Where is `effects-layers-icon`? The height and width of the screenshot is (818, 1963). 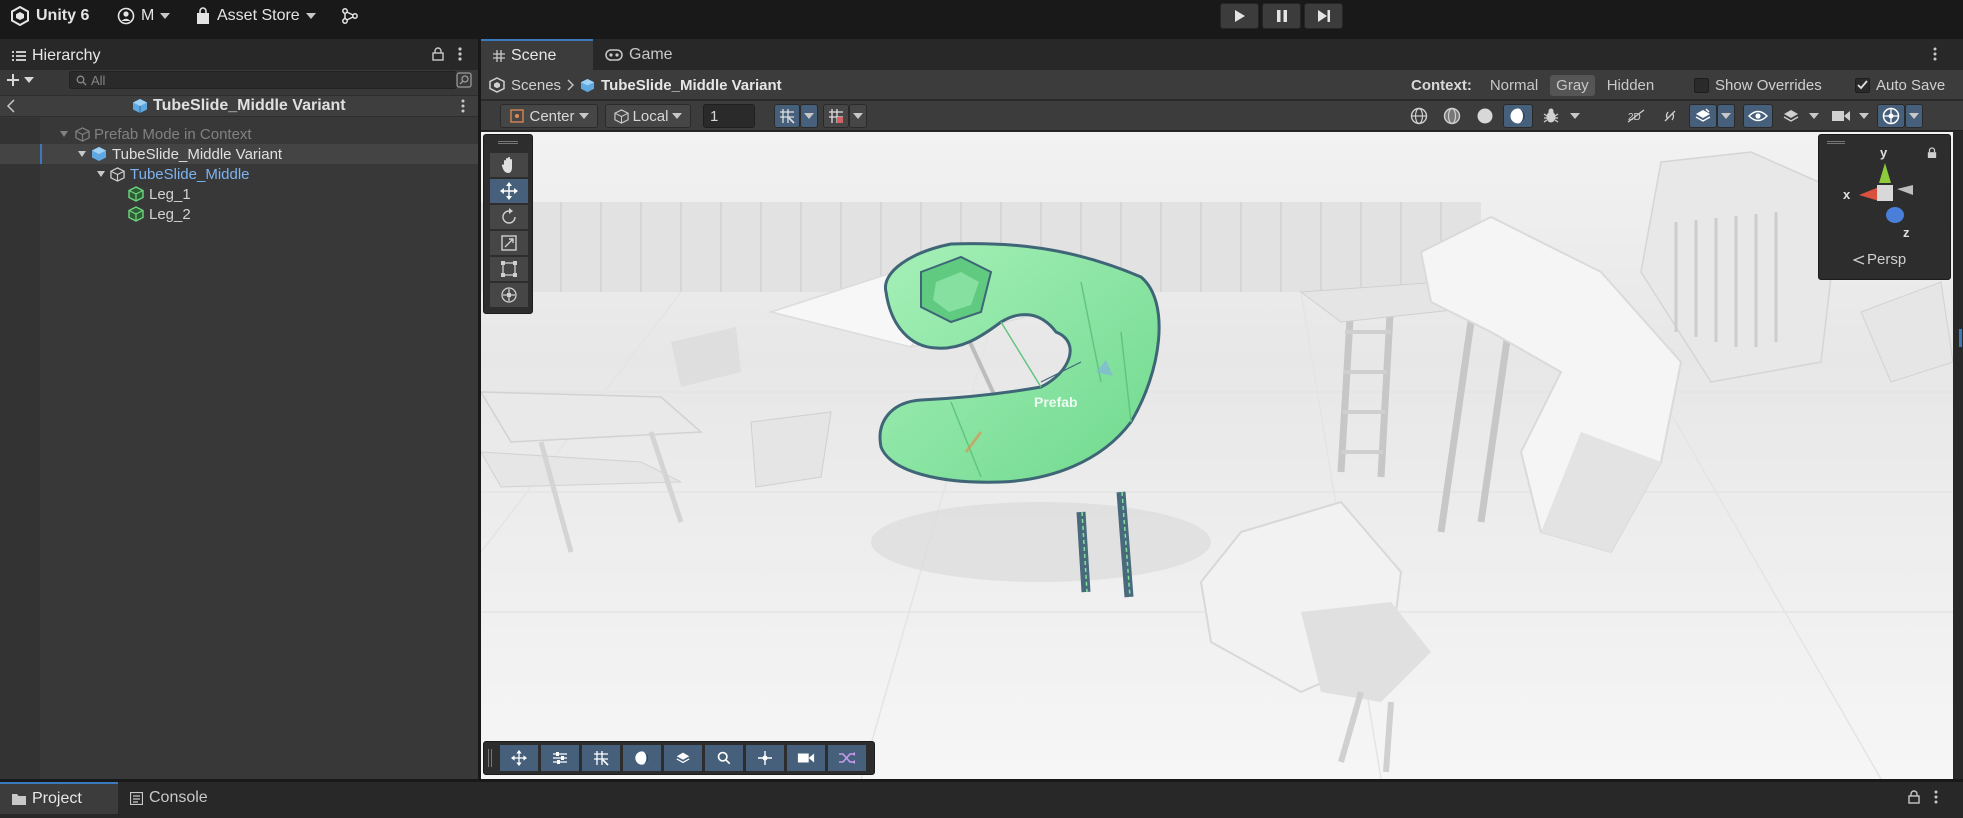 effects-layers-icon is located at coordinates (683, 758).